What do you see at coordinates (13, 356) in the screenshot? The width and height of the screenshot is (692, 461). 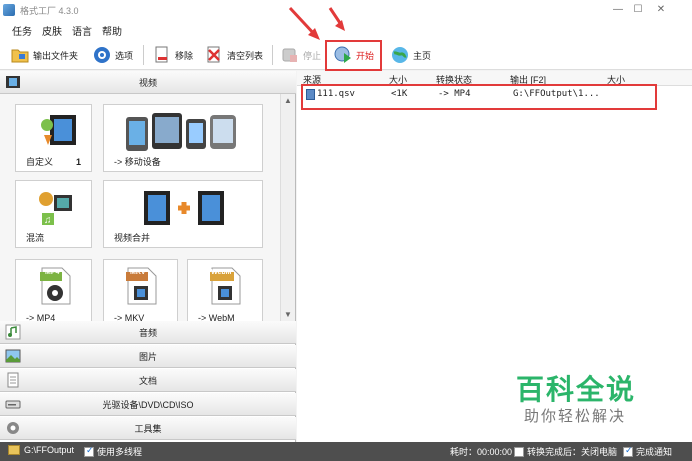 I see `picture-icon` at bounding box center [13, 356].